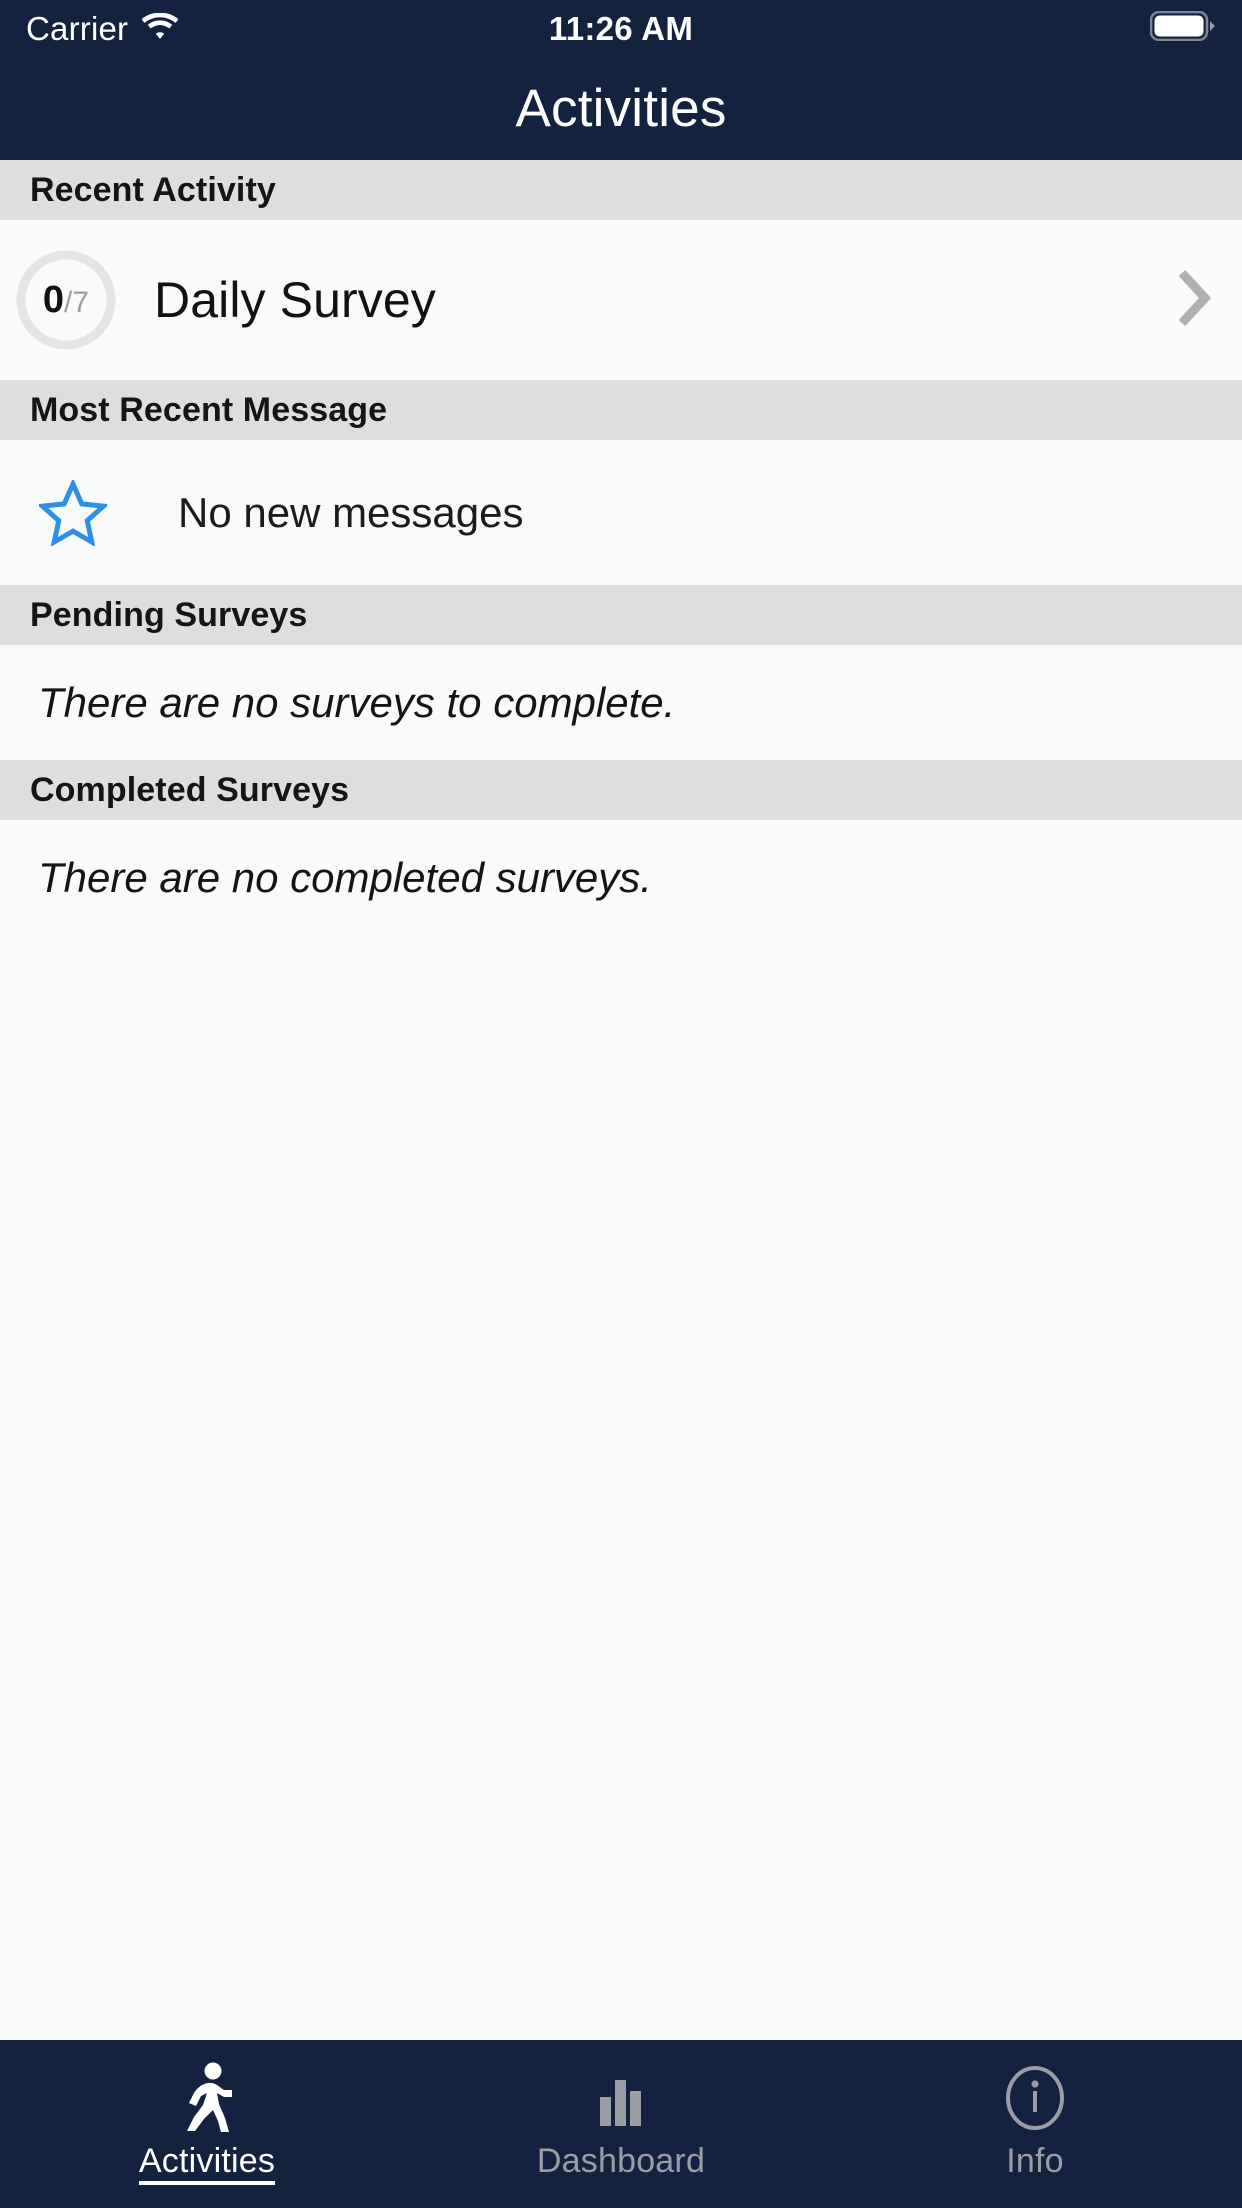  I want to click on section-header-most-recent-message: Most Recent Message, so click(621, 410).